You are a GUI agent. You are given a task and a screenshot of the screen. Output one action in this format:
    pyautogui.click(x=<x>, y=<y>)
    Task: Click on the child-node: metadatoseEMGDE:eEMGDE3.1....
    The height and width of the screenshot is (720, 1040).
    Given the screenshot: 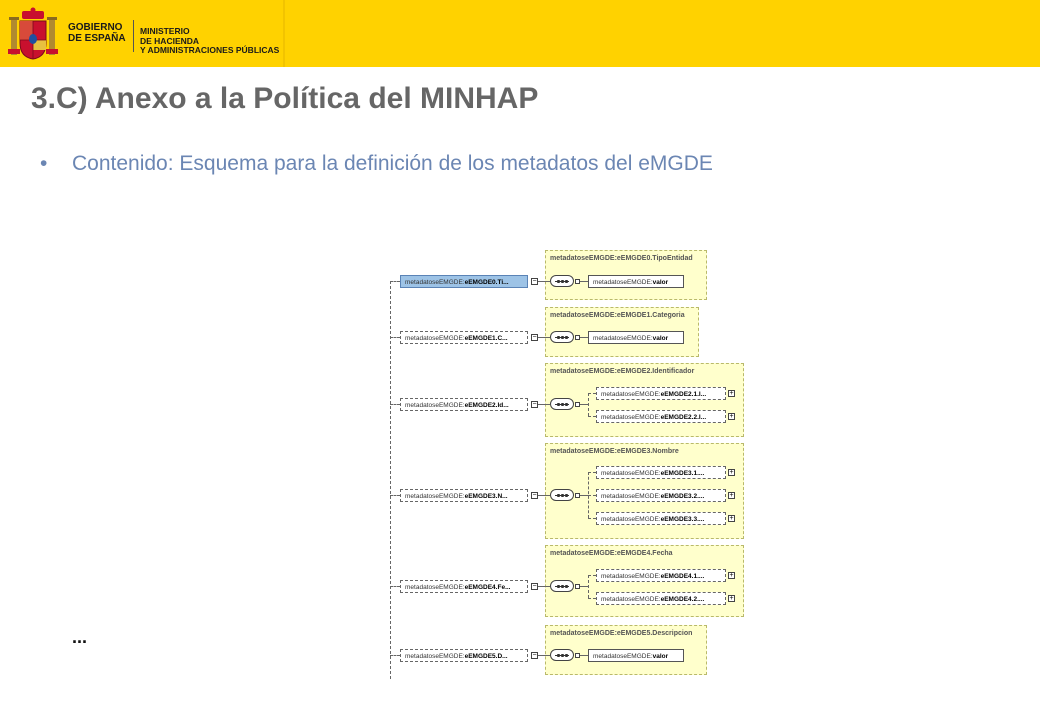 What is the action you would take?
    pyautogui.click(x=661, y=472)
    